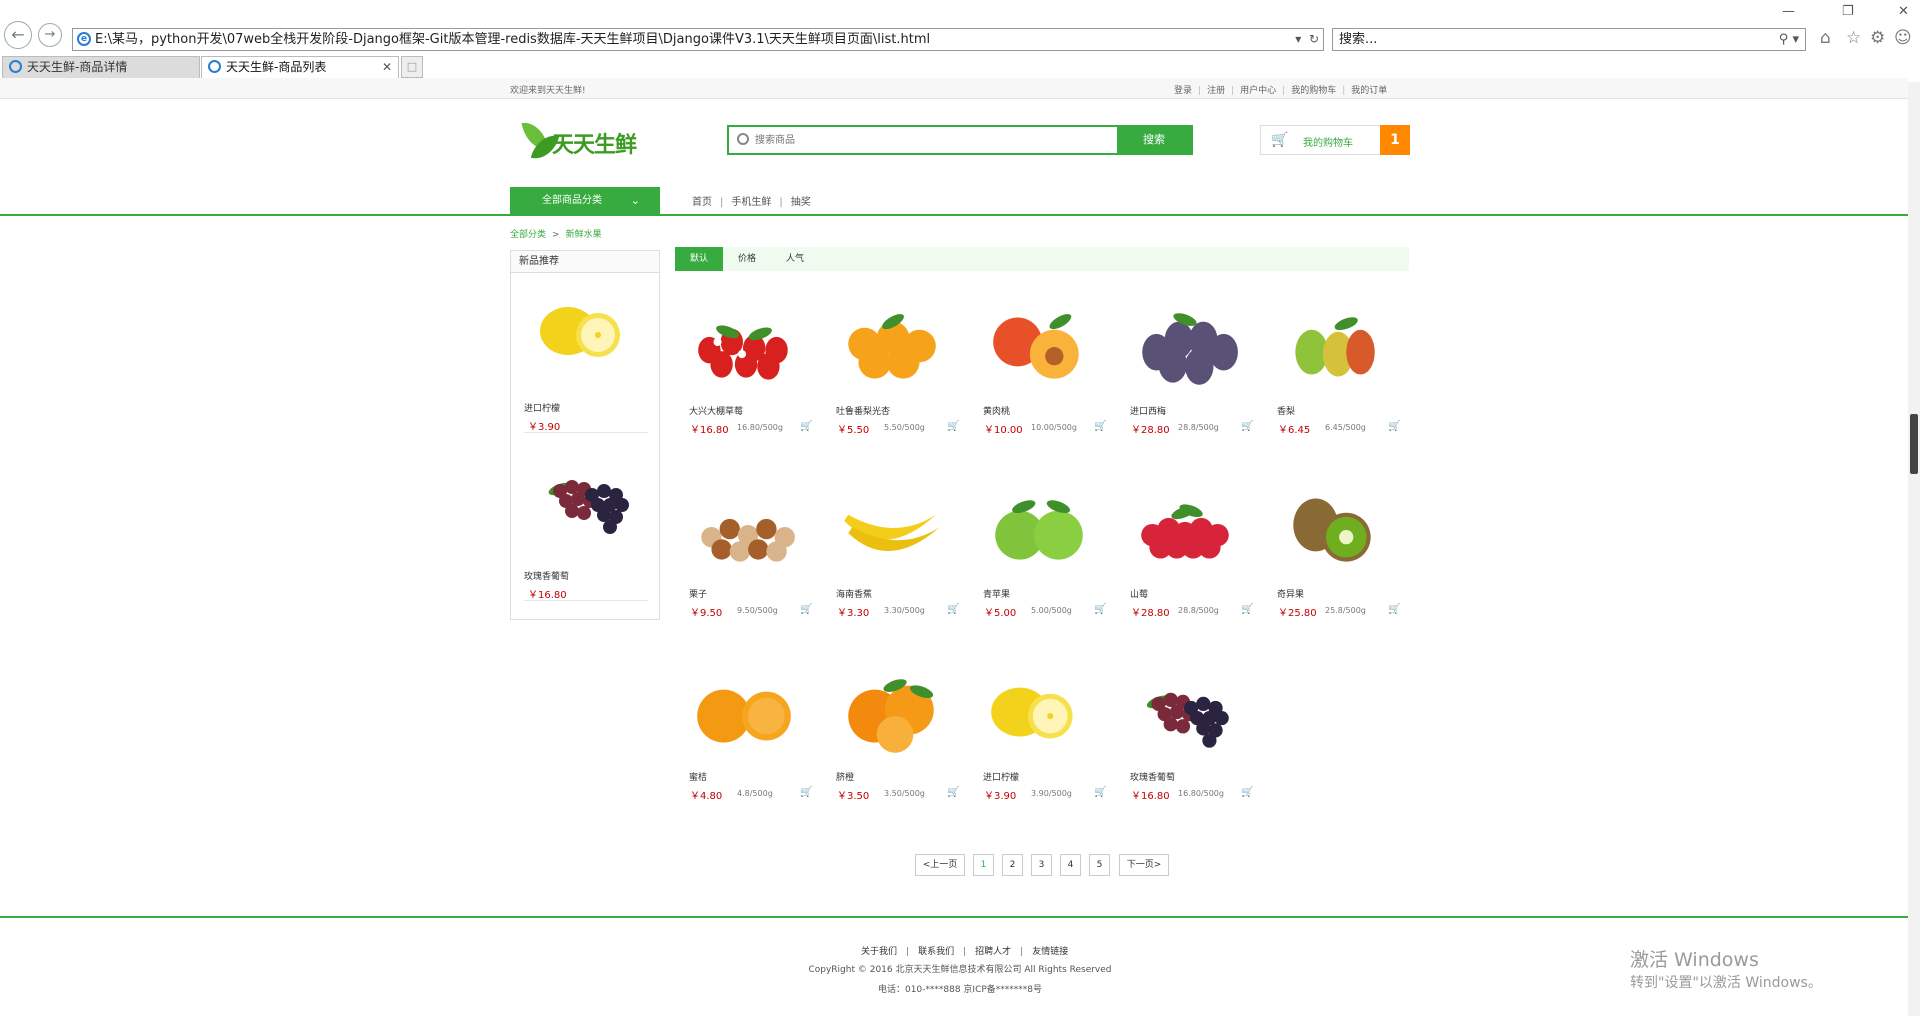  What do you see at coordinates (1258, 91) in the screenshot?
I see `user-center-link: 用户中心` at bounding box center [1258, 91].